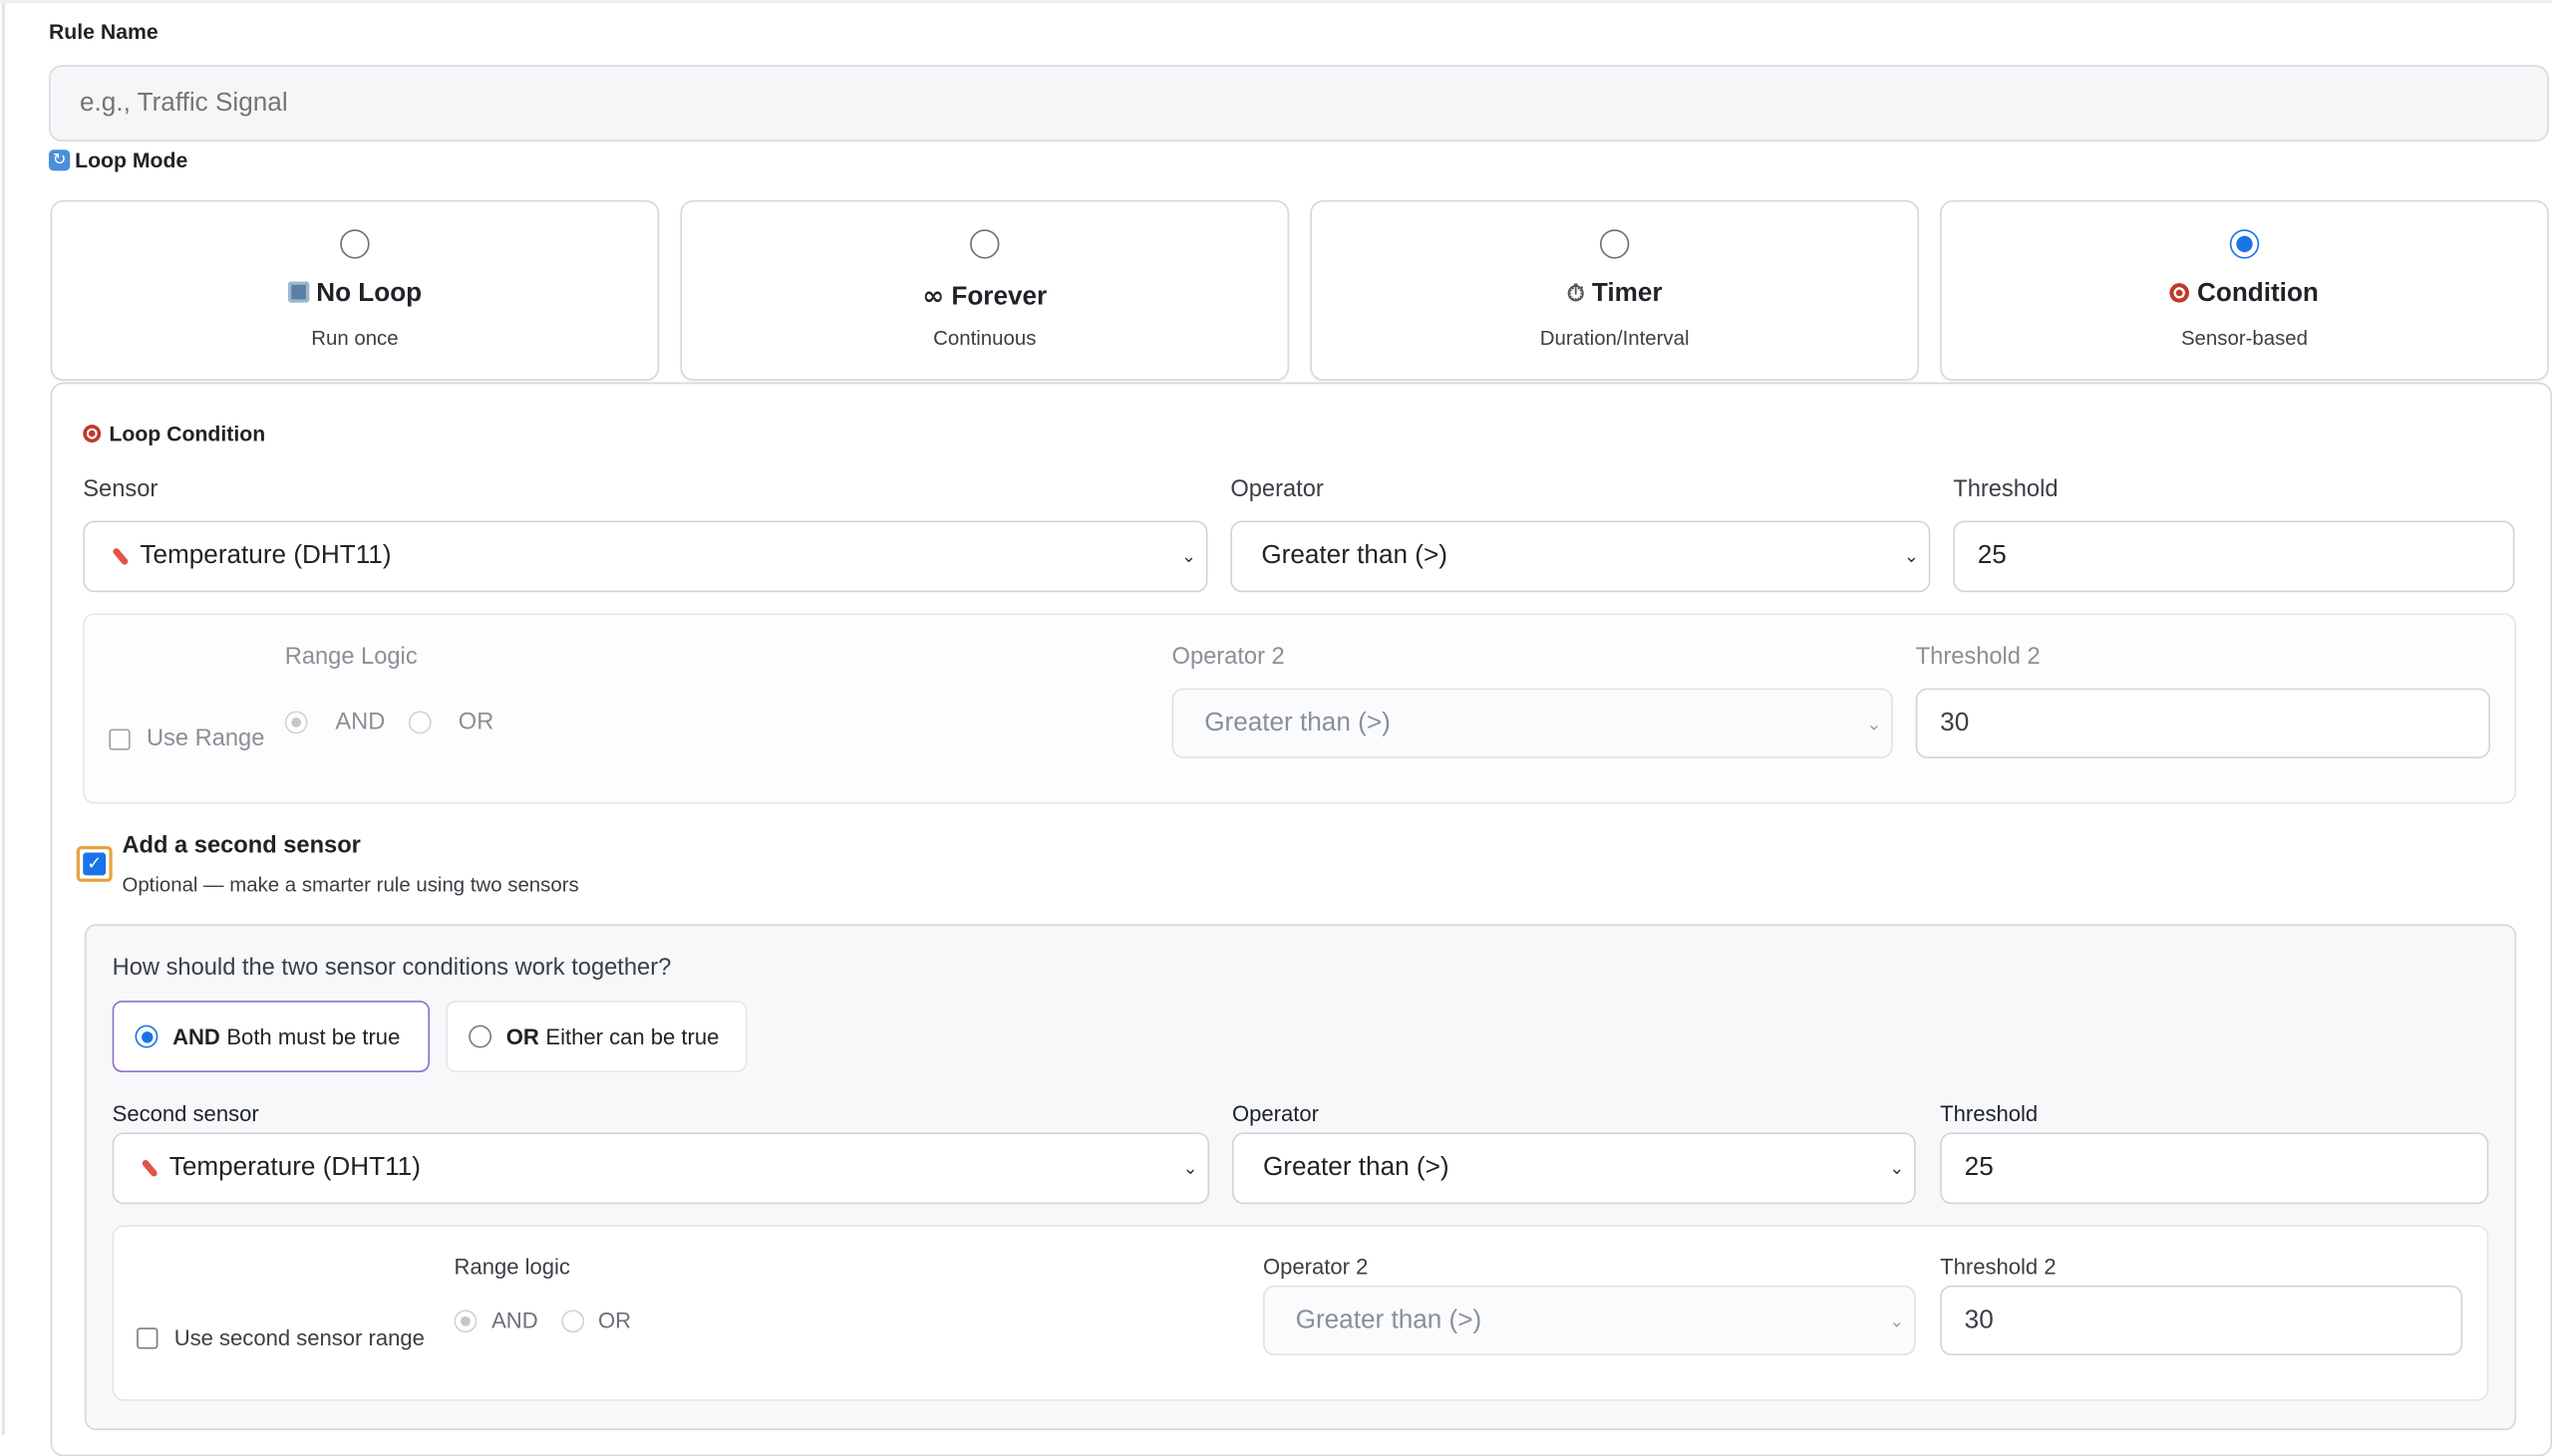 The width and height of the screenshot is (2552, 1456). I want to click on second-operator2-select-value: Greater than (>), so click(1388, 1319).